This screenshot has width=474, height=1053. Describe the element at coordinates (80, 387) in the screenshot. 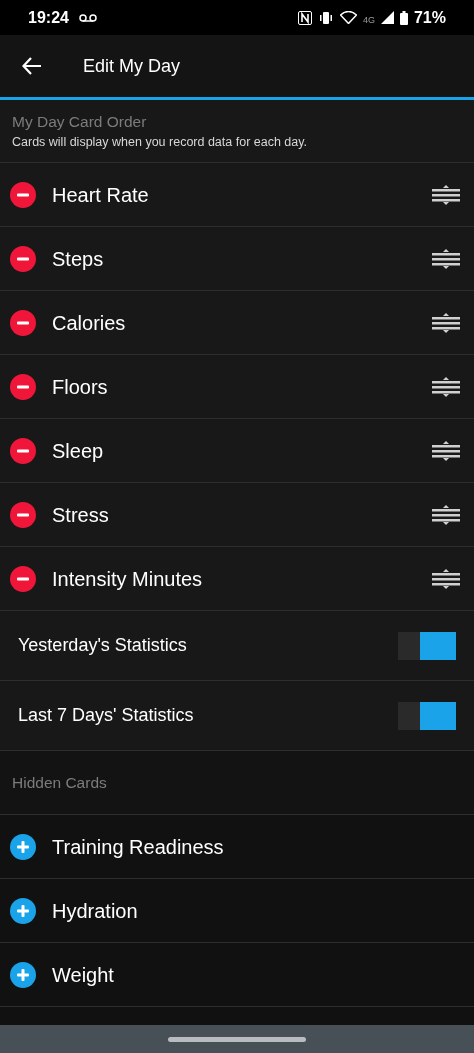

I see `card-label: Floors` at that location.